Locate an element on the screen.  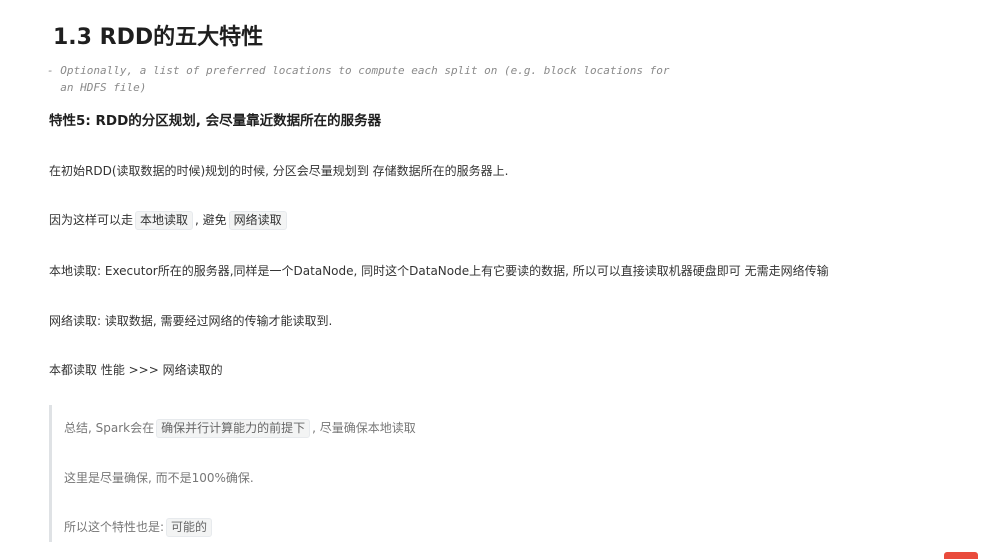
blockquote-conclusion-line: 所以这个特性也是: 可能的 is located at coordinates (139, 527).